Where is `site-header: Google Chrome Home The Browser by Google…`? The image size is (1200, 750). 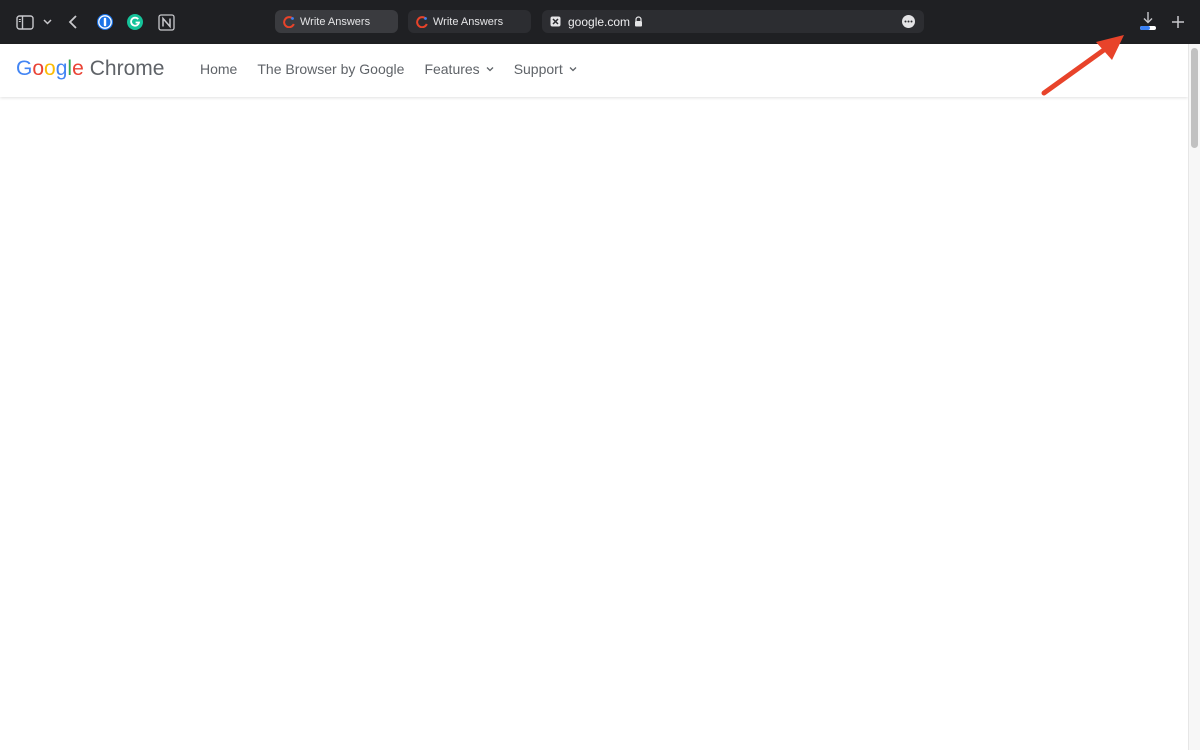 site-header: Google Chrome Home The Browser by Google… is located at coordinates (594, 70).